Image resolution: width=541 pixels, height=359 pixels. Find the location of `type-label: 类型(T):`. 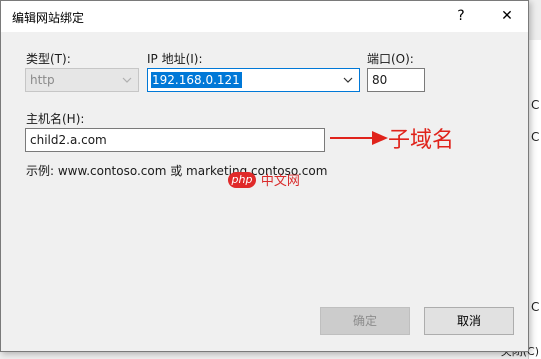

type-label: 类型(T): is located at coordinates (48, 59).